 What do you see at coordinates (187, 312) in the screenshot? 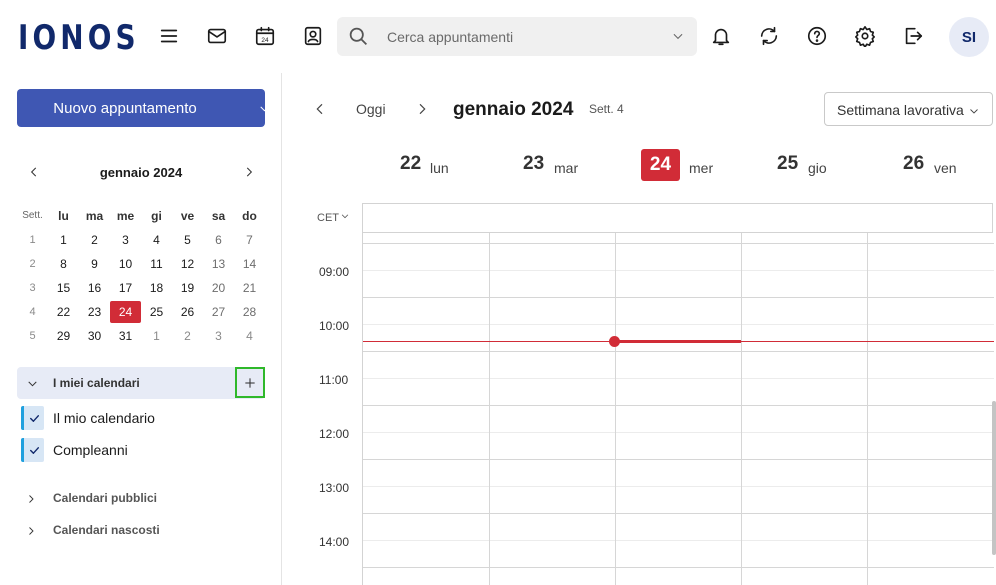
I see `mini-calendar-day: 26` at bounding box center [187, 312].